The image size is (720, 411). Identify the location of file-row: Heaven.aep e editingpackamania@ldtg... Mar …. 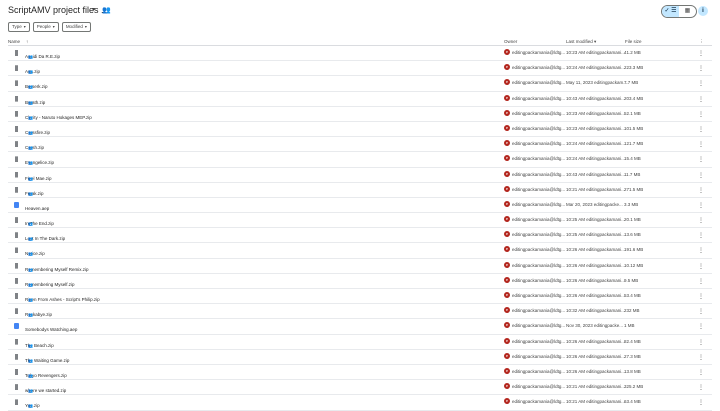
(360, 206).